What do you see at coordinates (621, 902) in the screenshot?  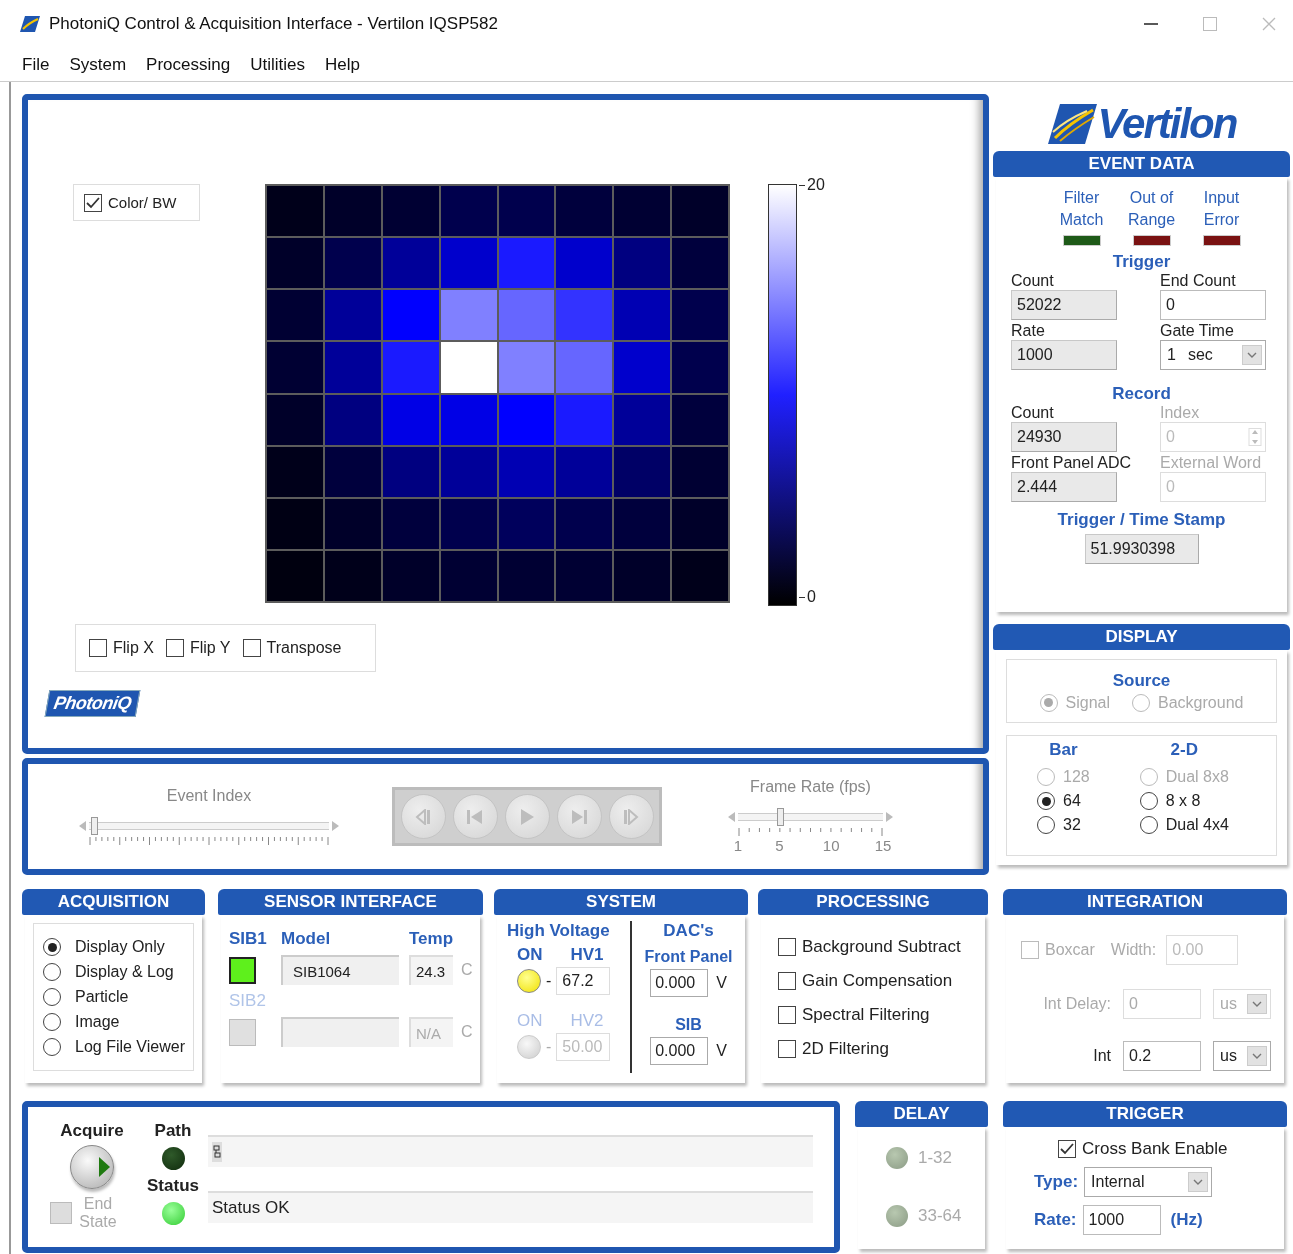 I see `section-header: SYSTEM` at bounding box center [621, 902].